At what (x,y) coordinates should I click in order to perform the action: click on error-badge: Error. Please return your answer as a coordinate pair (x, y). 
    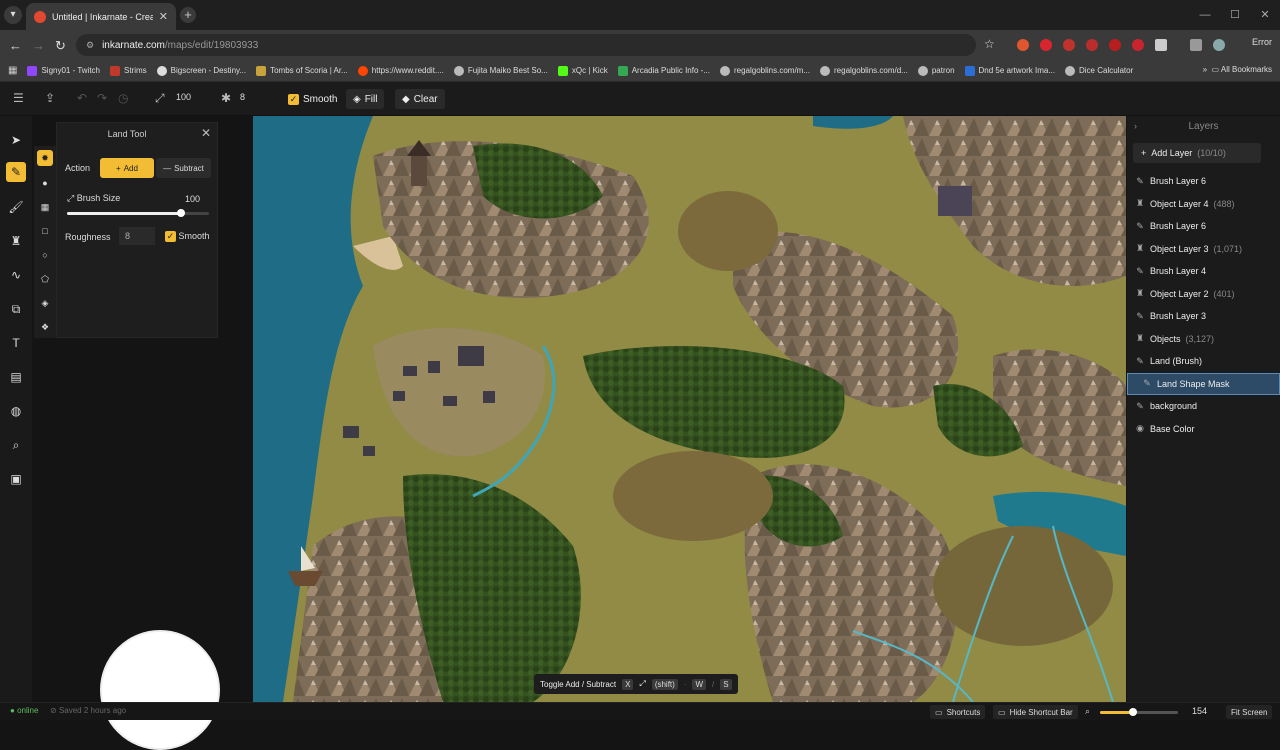
    Looking at the image, I should click on (1262, 42).